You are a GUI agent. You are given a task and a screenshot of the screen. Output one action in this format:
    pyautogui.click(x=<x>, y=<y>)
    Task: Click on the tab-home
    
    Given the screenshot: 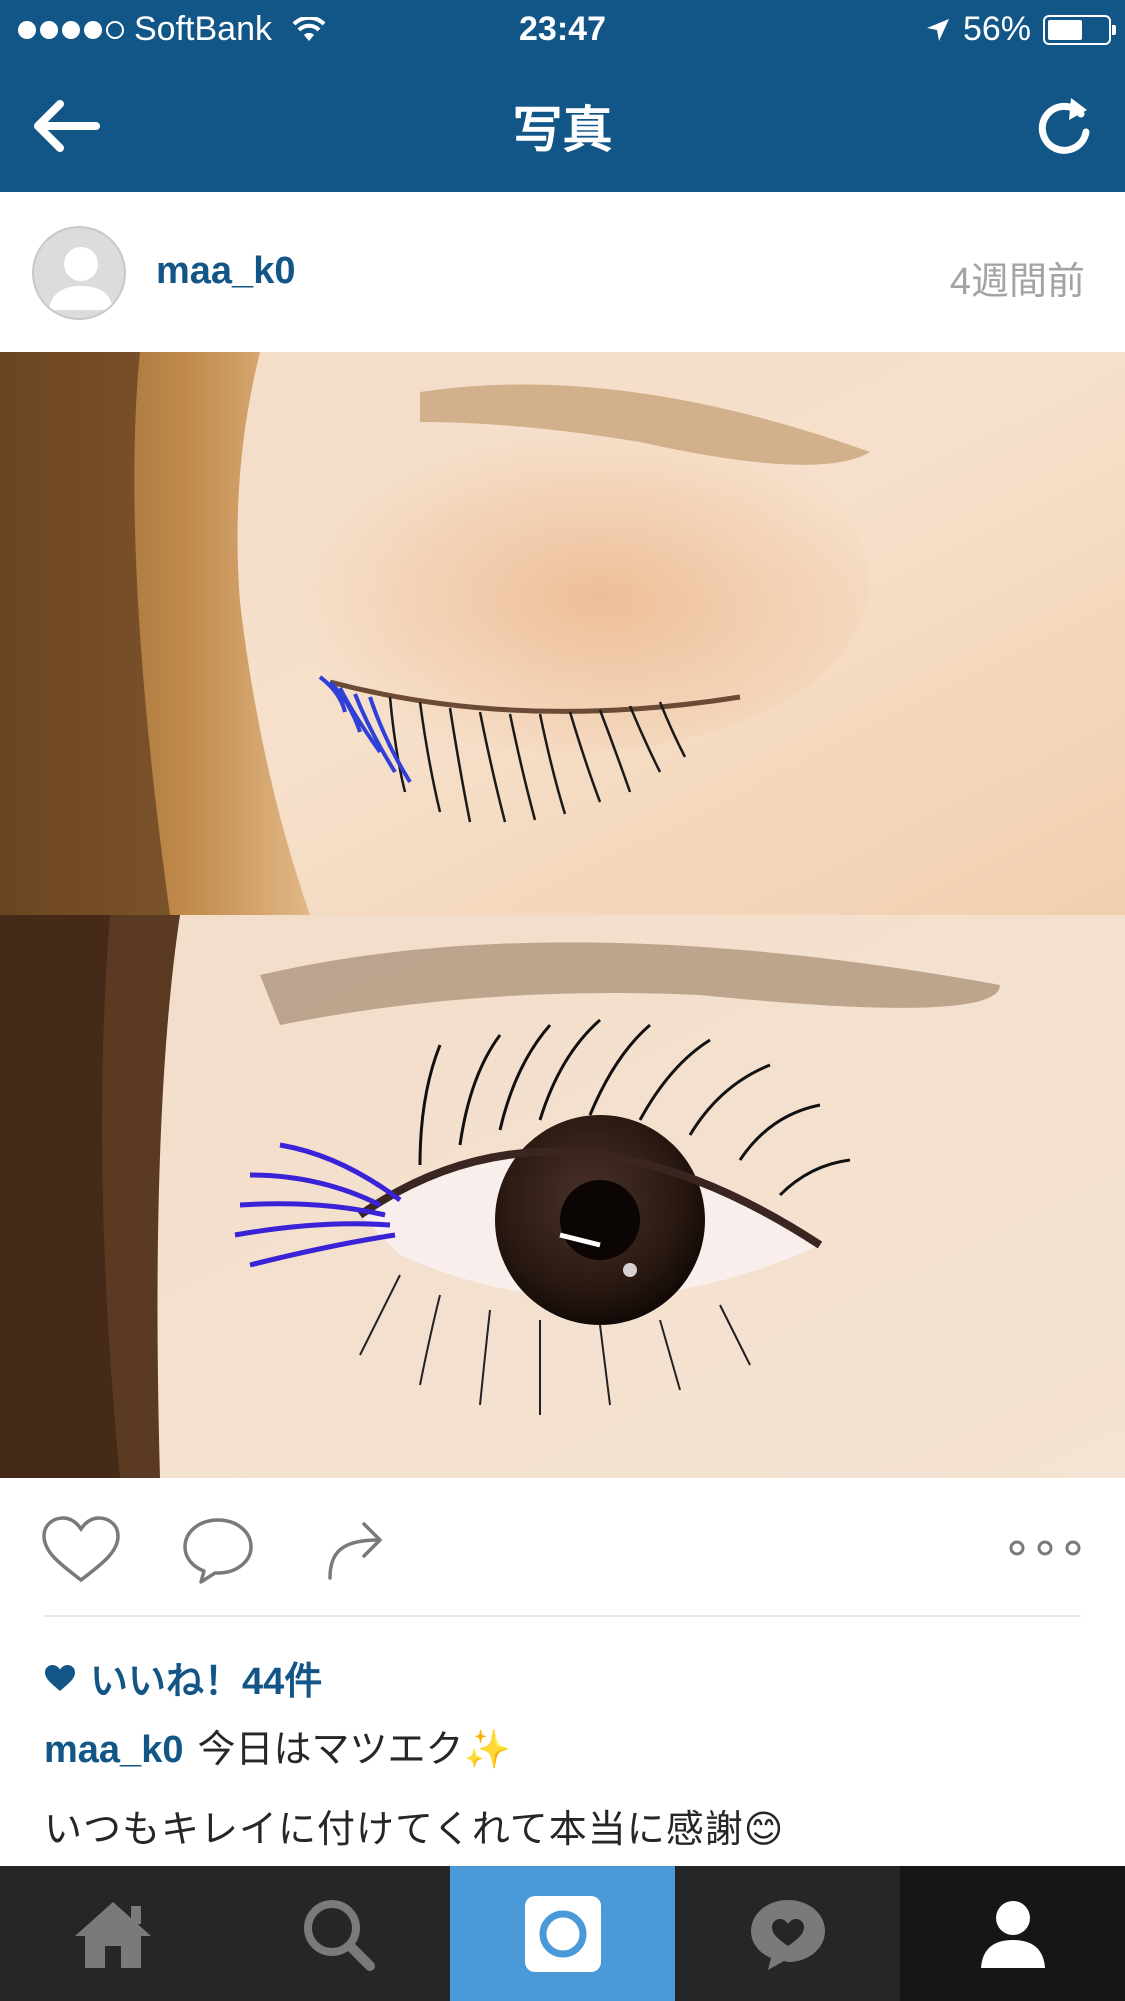 What is the action you would take?
    pyautogui.click(x=112, y=1933)
    